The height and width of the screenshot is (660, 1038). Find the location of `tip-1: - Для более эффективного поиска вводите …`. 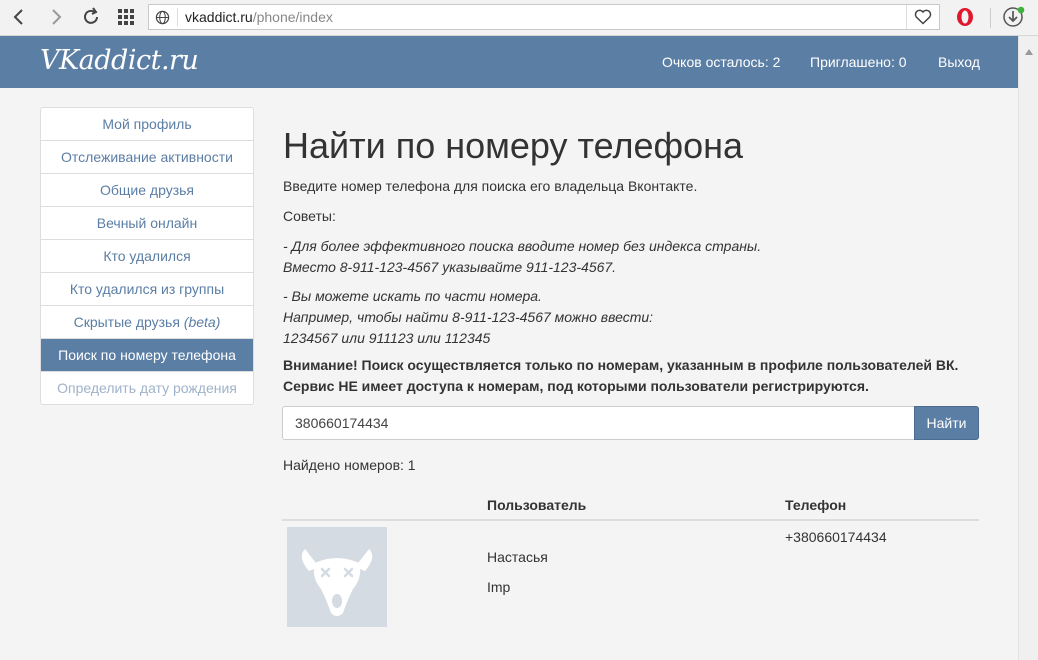

tip-1: - Для более эффективного поиска вводите … is located at coordinates (522, 257).